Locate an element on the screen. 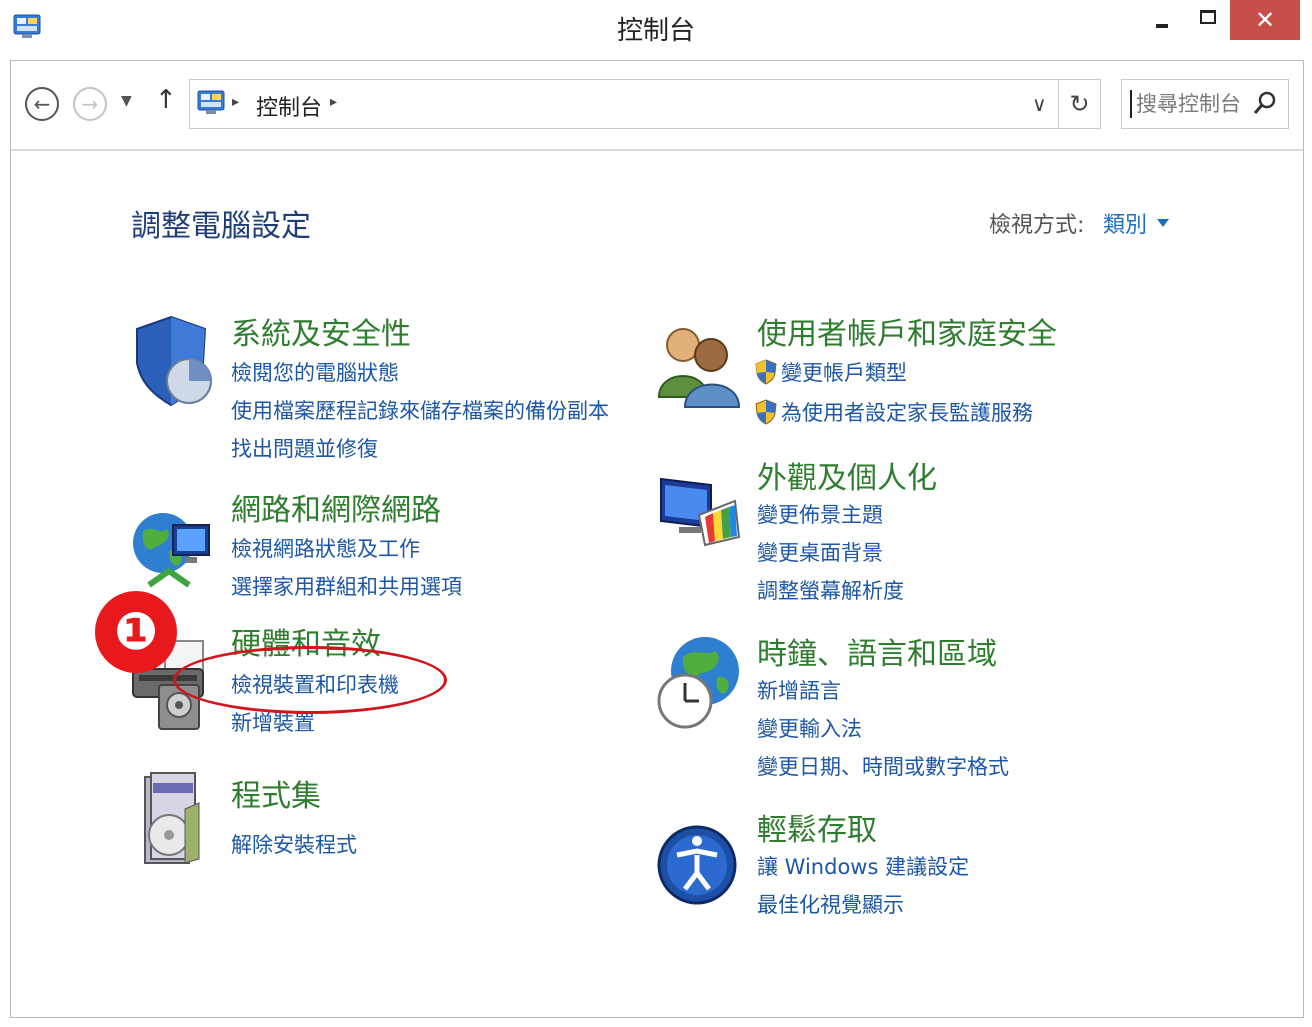  link-label: 讓 Windows 建議設定 is located at coordinates (863, 866).